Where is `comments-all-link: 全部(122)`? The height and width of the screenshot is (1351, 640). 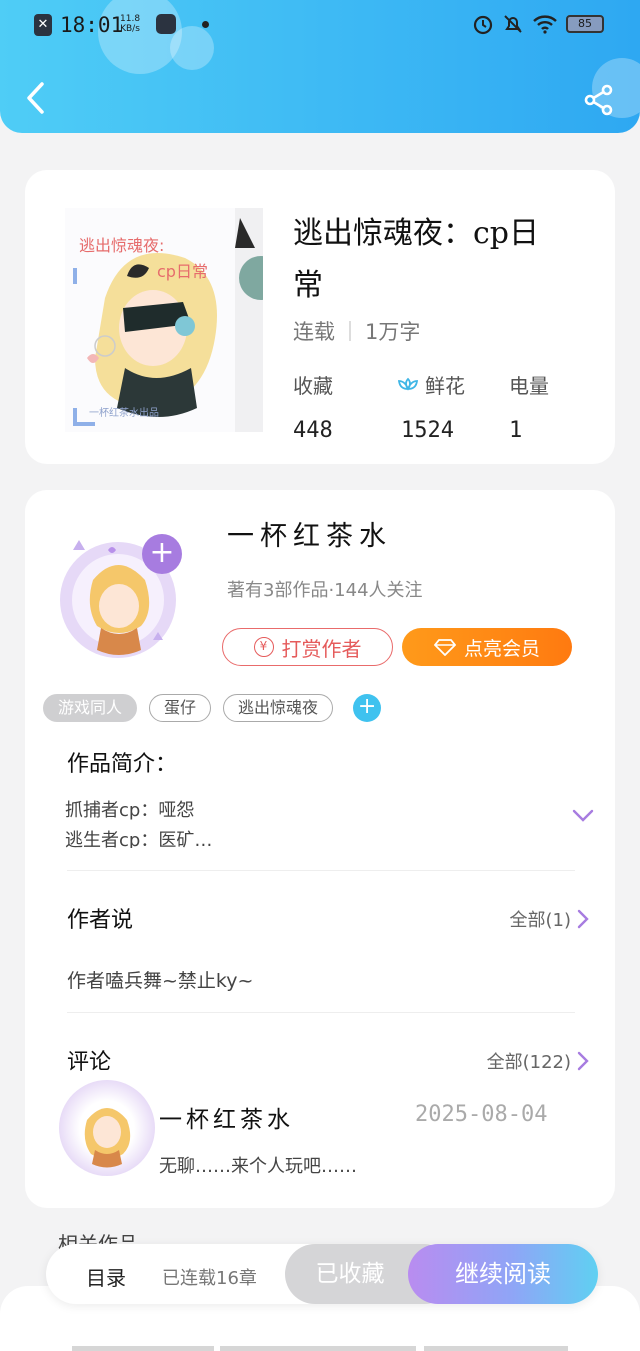 comments-all-link: 全部(122) is located at coordinates (538, 1061).